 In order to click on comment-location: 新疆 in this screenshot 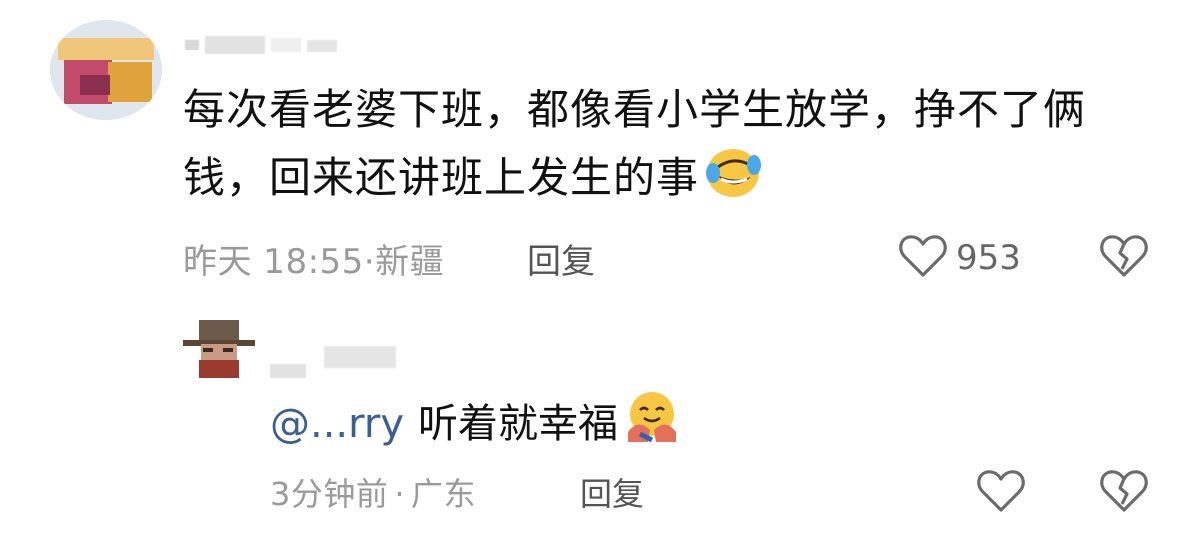, I will do `click(410, 262)`.